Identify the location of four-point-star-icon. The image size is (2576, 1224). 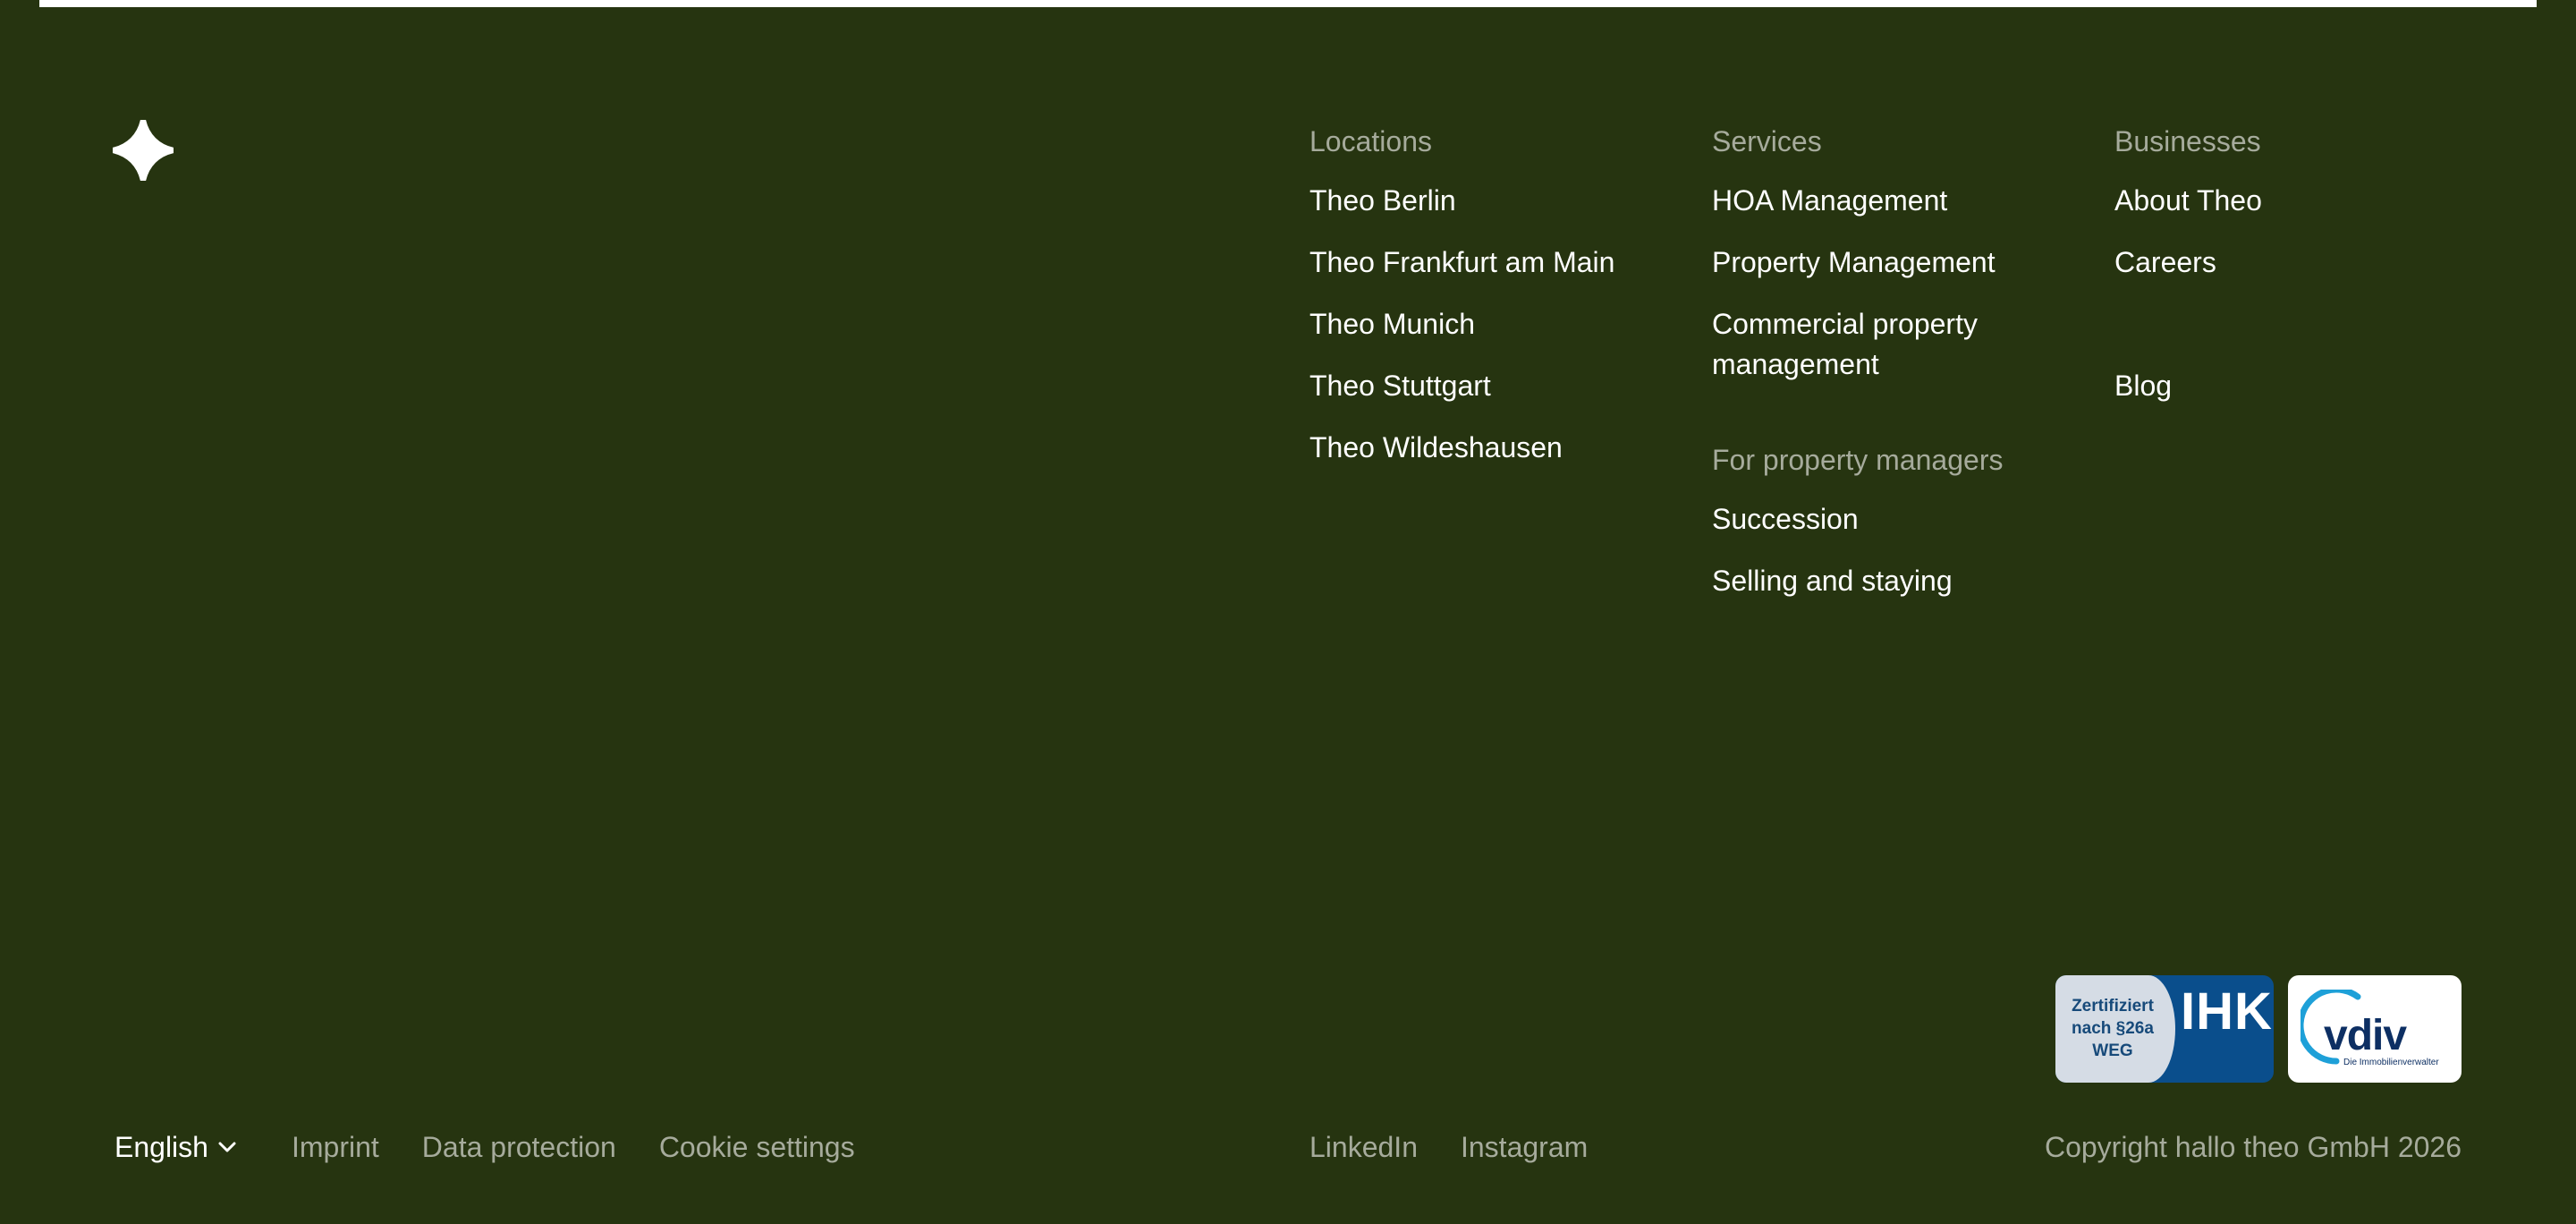
(143, 150).